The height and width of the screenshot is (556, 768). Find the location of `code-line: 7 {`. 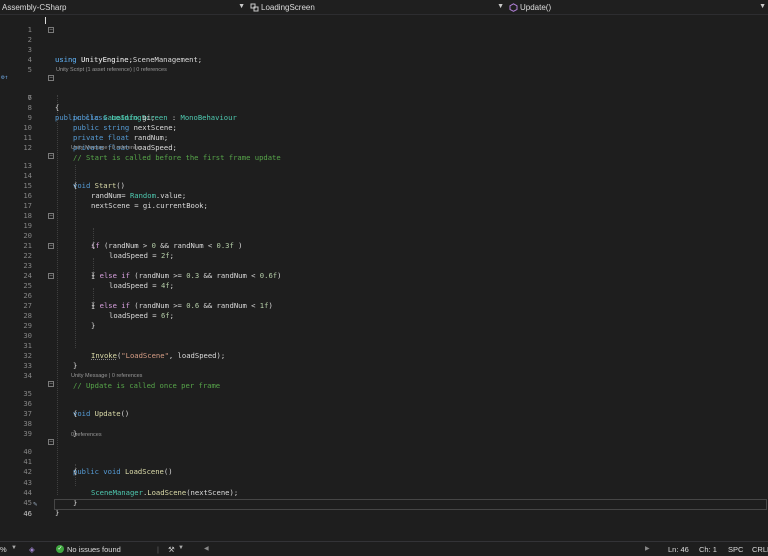

code-line: 7 { is located at coordinates (384, 97).